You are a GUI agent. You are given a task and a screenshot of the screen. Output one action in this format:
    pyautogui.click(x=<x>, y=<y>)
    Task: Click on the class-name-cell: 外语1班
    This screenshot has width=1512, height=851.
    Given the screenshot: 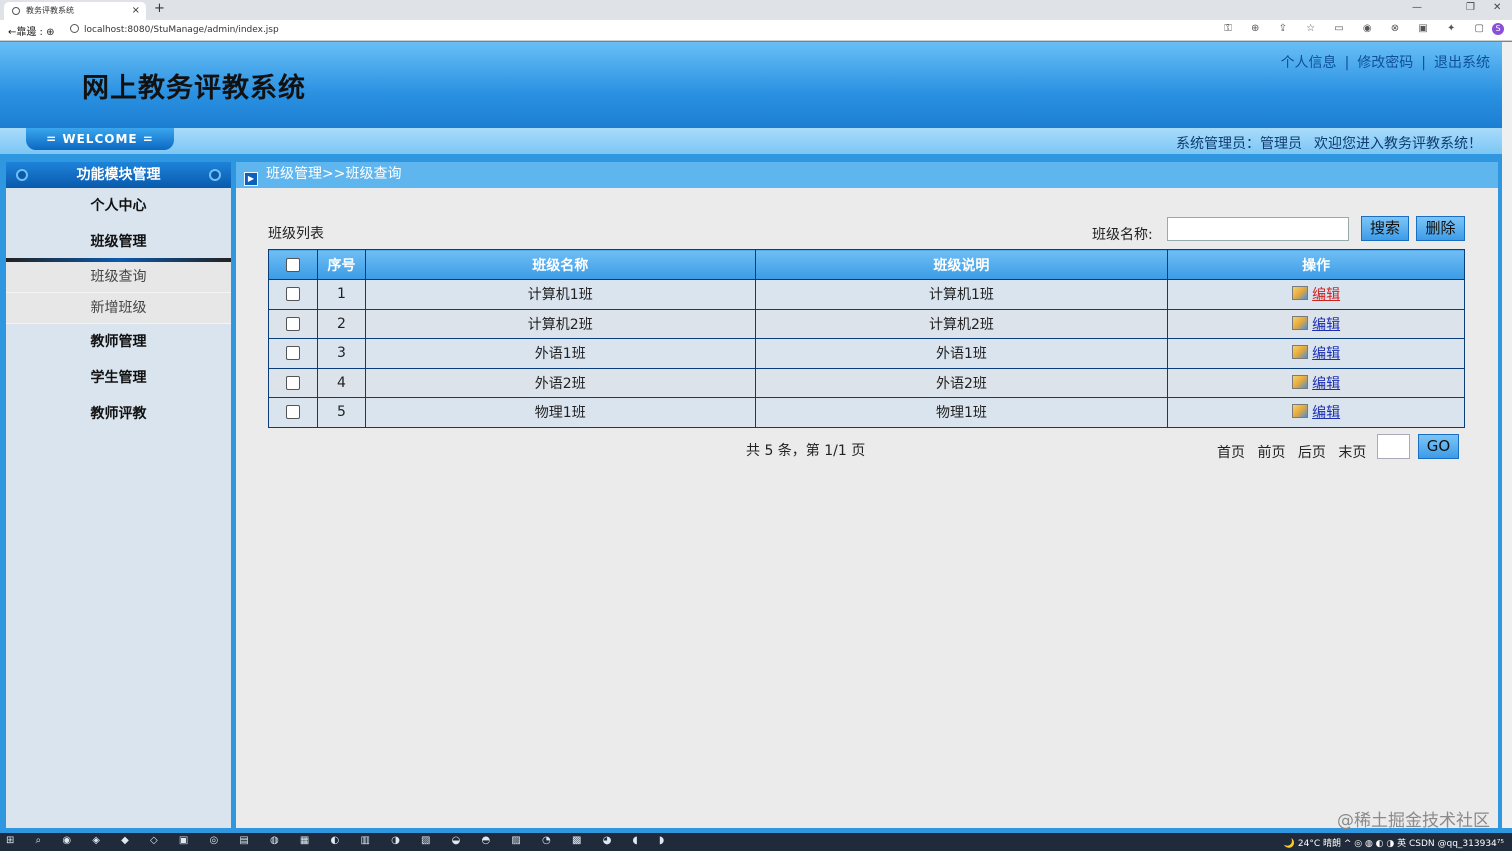 What is the action you would take?
    pyautogui.click(x=560, y=353)
    